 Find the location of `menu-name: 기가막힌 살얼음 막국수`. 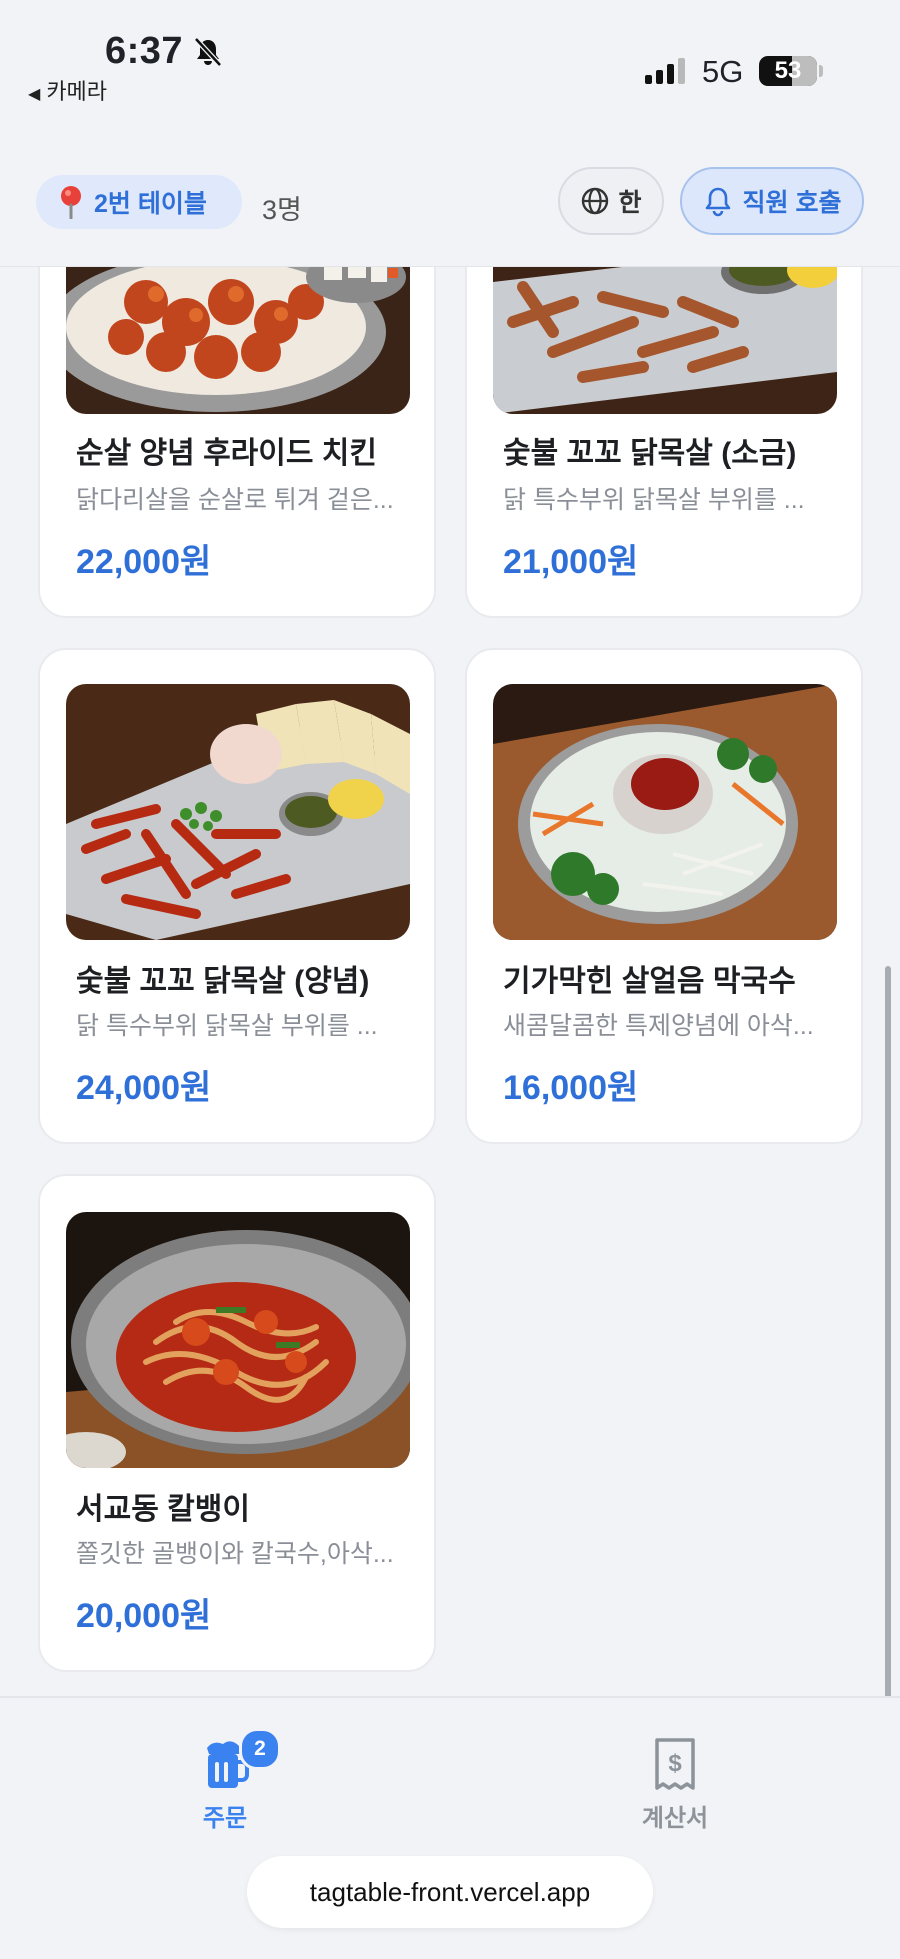

menu-name: 기가막힌 살얼음 막국수 is located at coordinates (649, 981).